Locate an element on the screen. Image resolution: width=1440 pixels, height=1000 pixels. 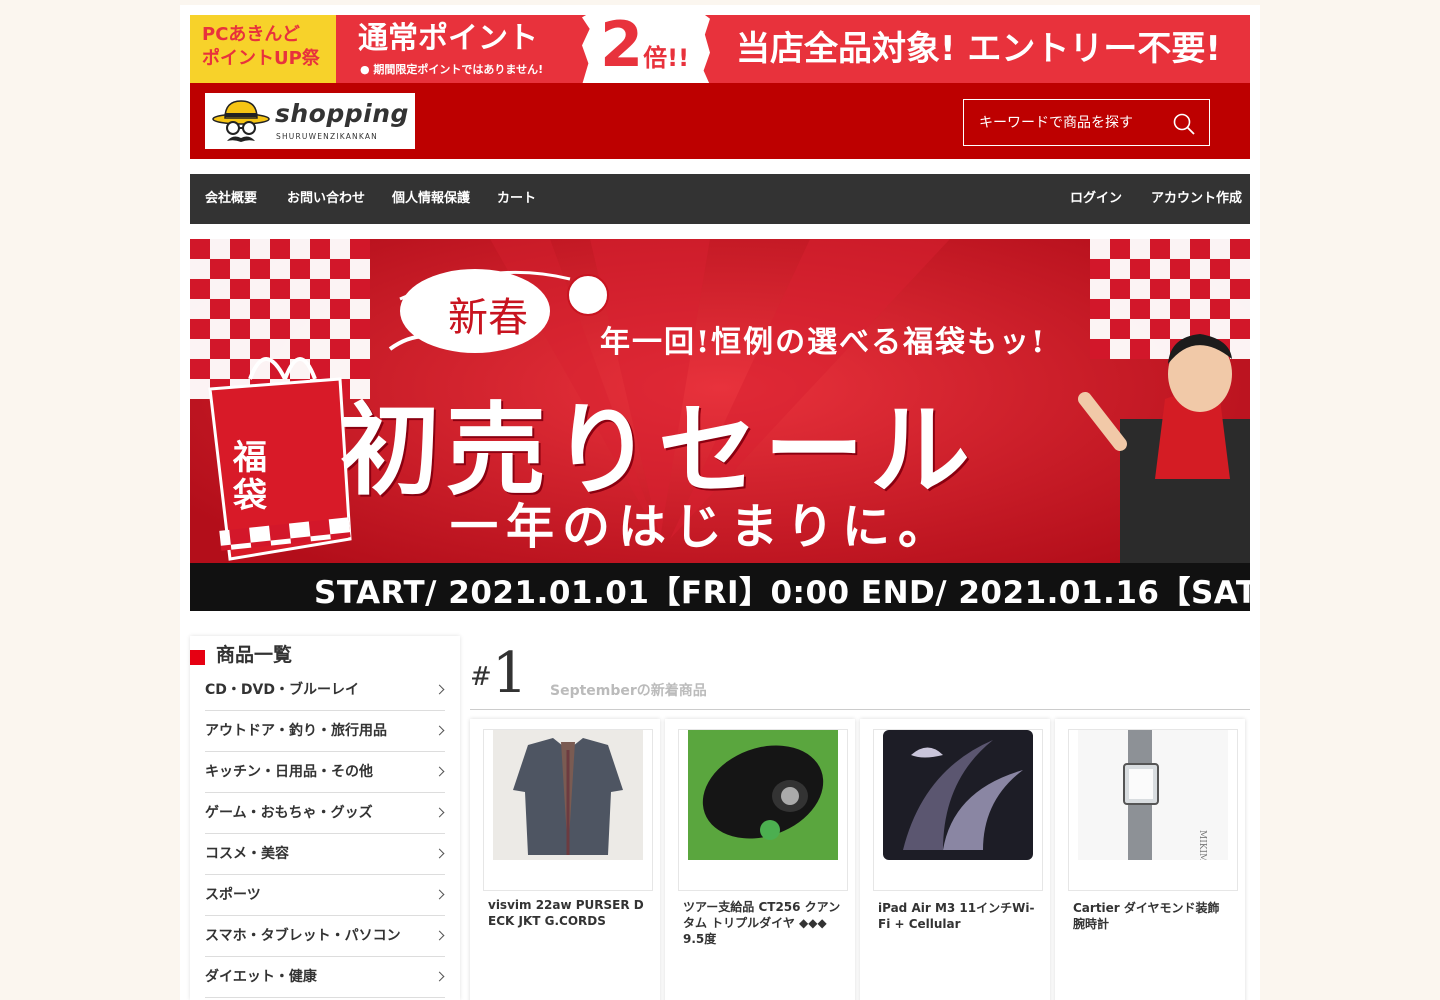
promo-badge-line1: PCあきんど is located at coordinates (251, 34).